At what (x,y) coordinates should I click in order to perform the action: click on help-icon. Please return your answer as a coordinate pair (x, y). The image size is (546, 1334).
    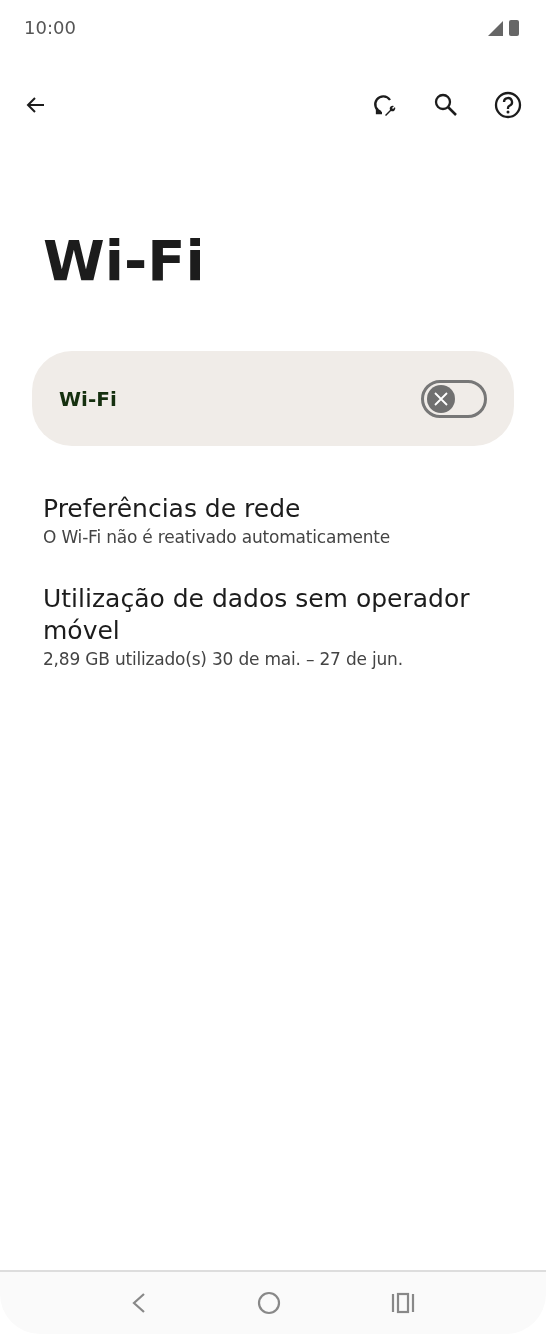
    Looking at the image, I should click on (508, 105).